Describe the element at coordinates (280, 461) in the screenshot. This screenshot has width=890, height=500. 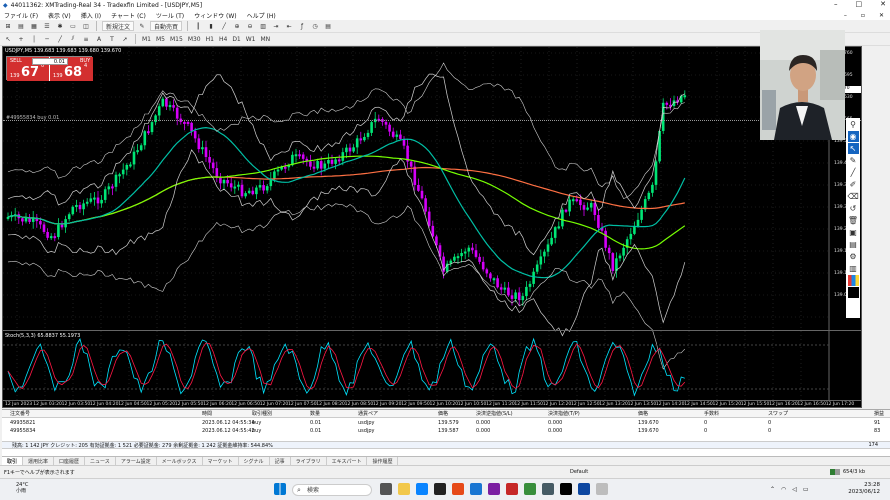
I see `terminal-tab: 記事` at that location.